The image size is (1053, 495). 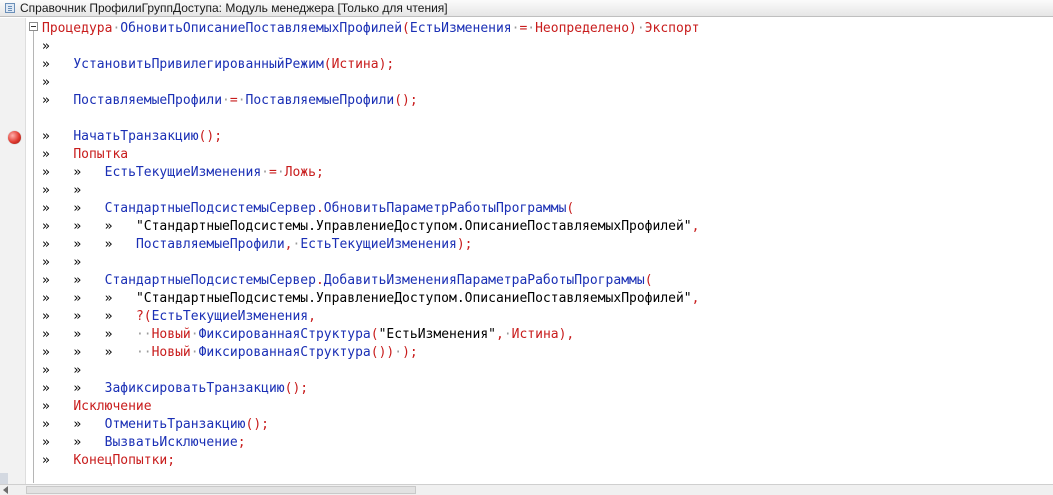 I want to click on scroll-left-arrow-icon, so click(x=5, y=490).